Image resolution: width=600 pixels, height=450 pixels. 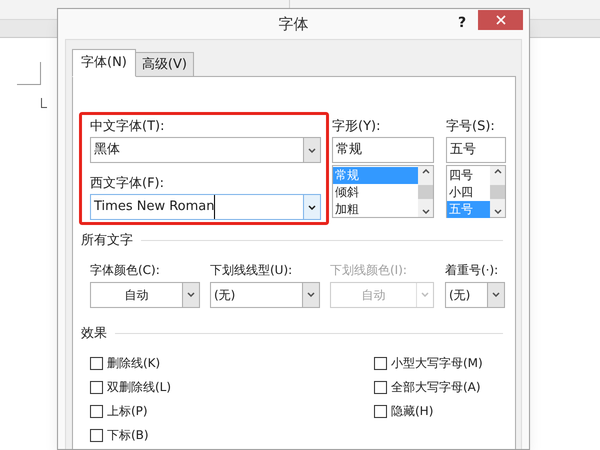 What do you see at coordinates (127, 411) in the screenshot?
I see `checkbox-label: 上标(P)` at bounding box center [127, 411].